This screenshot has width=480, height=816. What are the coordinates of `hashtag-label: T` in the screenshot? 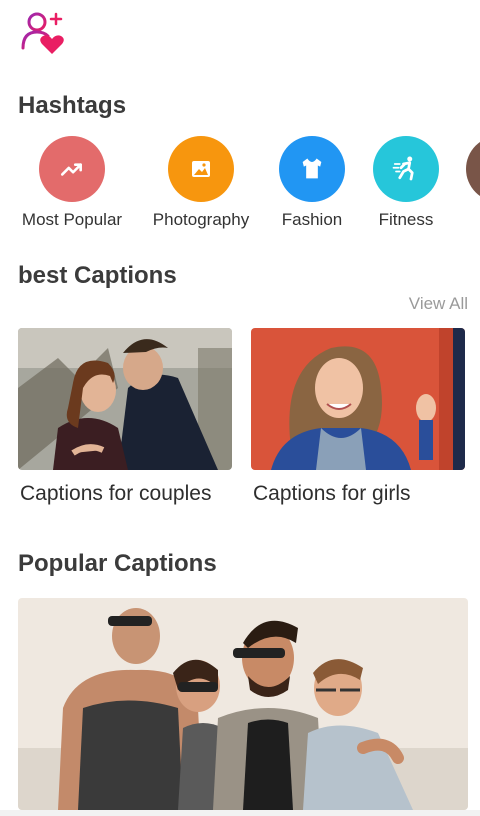 It's located at (473, 220).